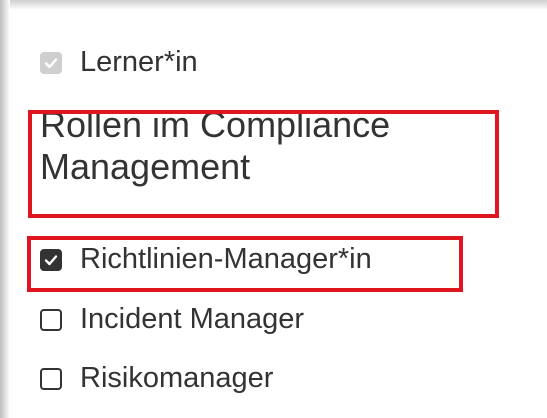  What do you see at coordinates (273, 5) in the screenshot?
I see `top-shadow` at bounding box center [273, 5].